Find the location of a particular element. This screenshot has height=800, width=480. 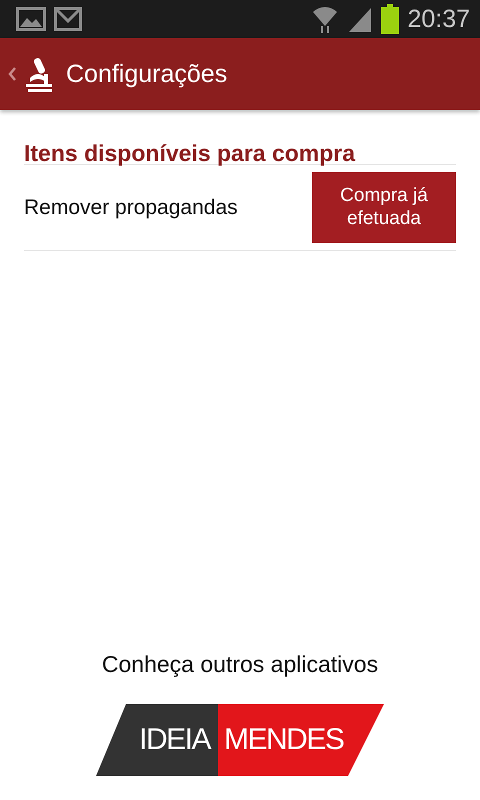

signal-icon is located at coordinates (360, 19).